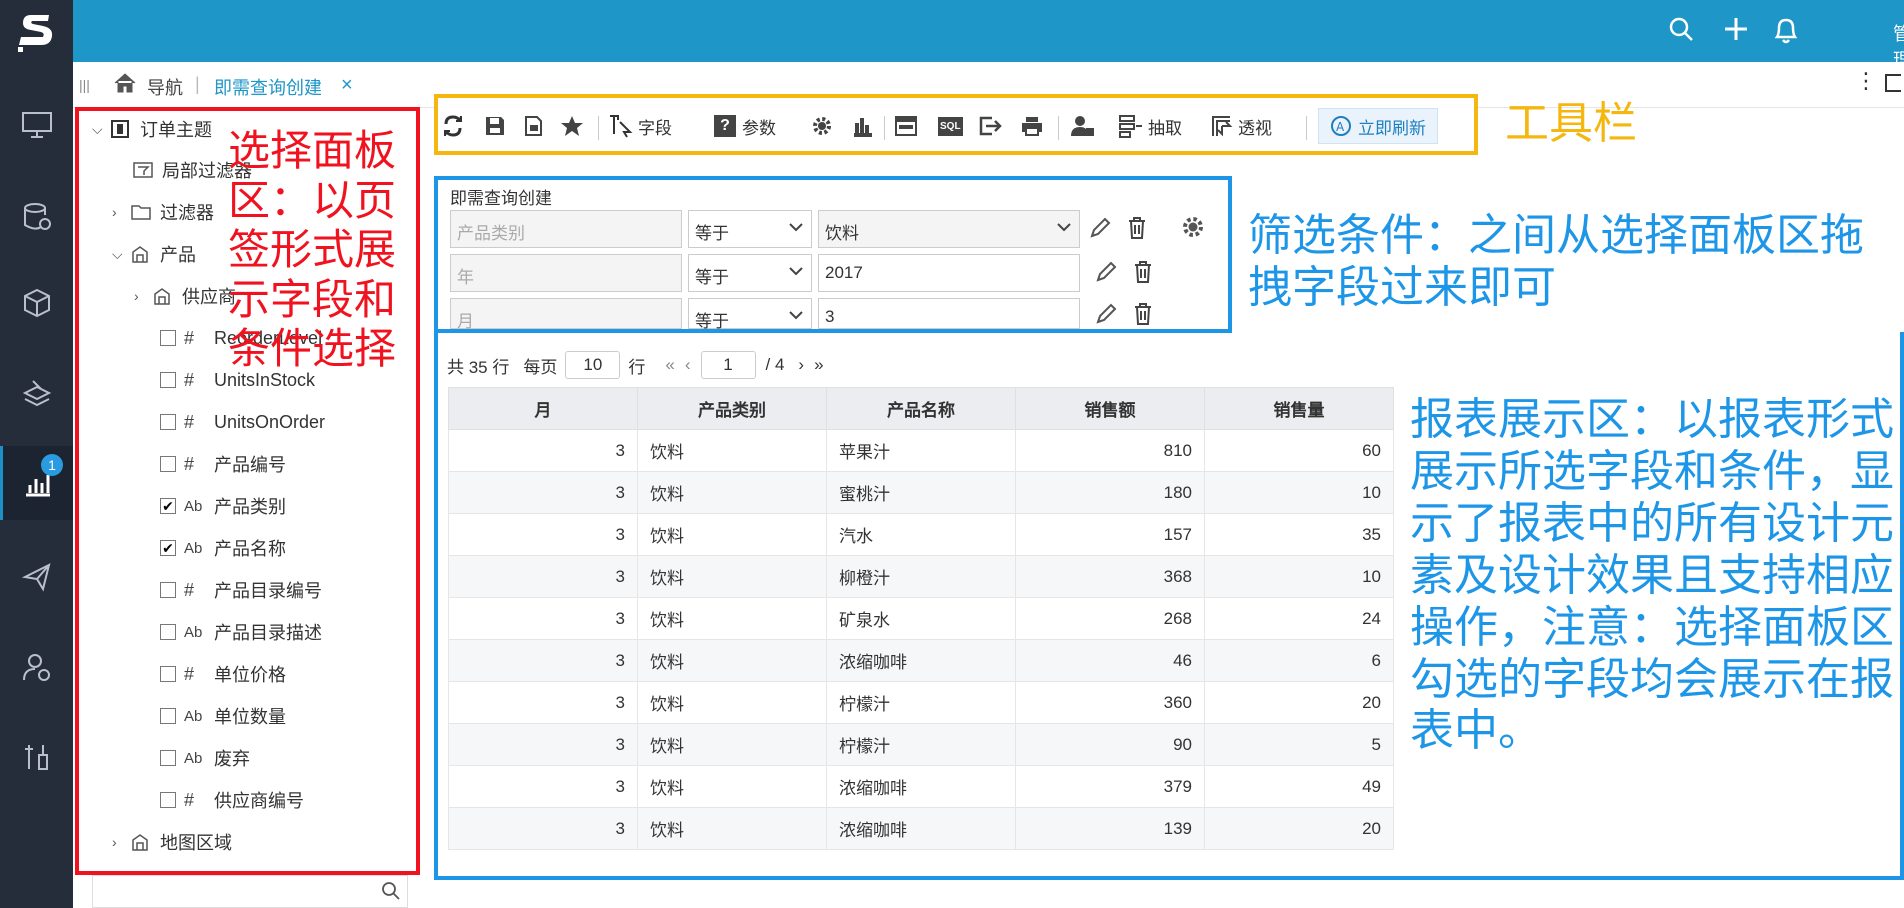  Describe the element at coordinates (1032, 126) in the screenshot. I see `print-icon` at that location.